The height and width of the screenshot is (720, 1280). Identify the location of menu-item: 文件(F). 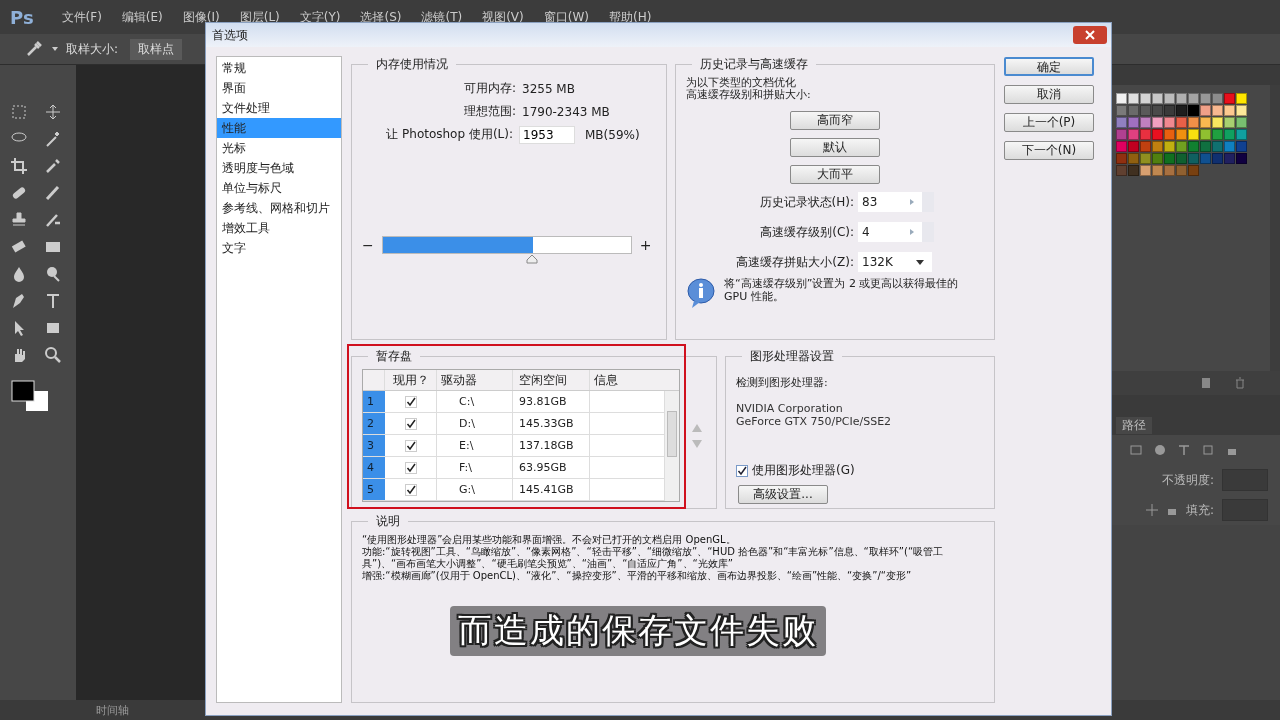
(81, 17).